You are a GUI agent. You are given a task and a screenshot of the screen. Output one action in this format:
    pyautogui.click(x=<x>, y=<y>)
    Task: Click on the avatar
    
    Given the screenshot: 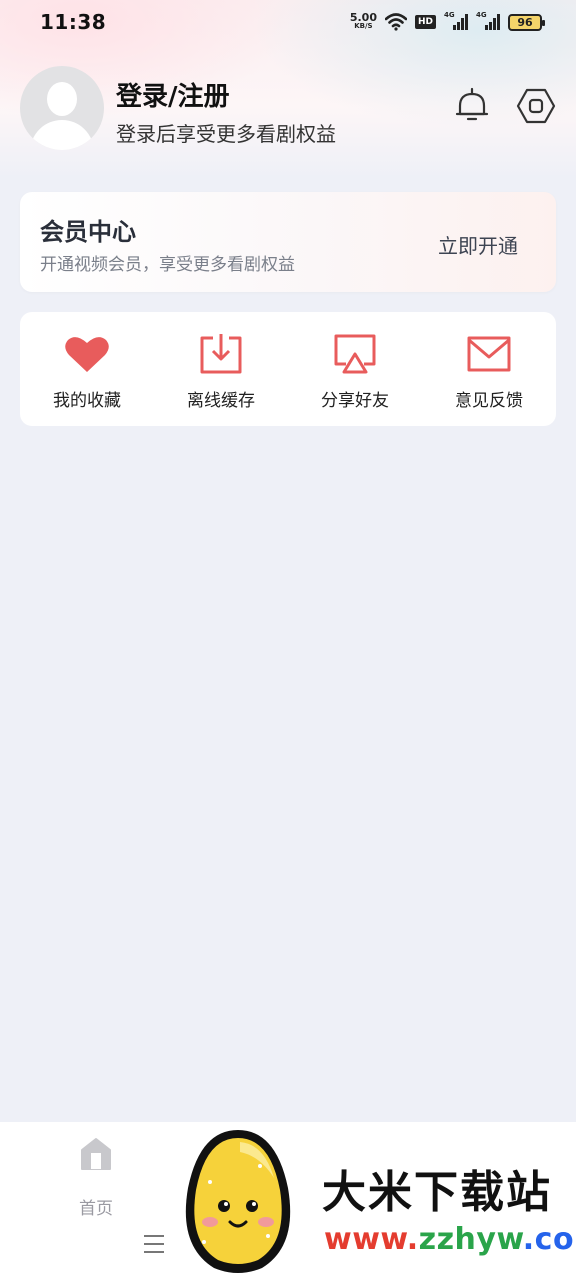 What is the action you would take?
    pyautogui.click(x=62, y=108)
    